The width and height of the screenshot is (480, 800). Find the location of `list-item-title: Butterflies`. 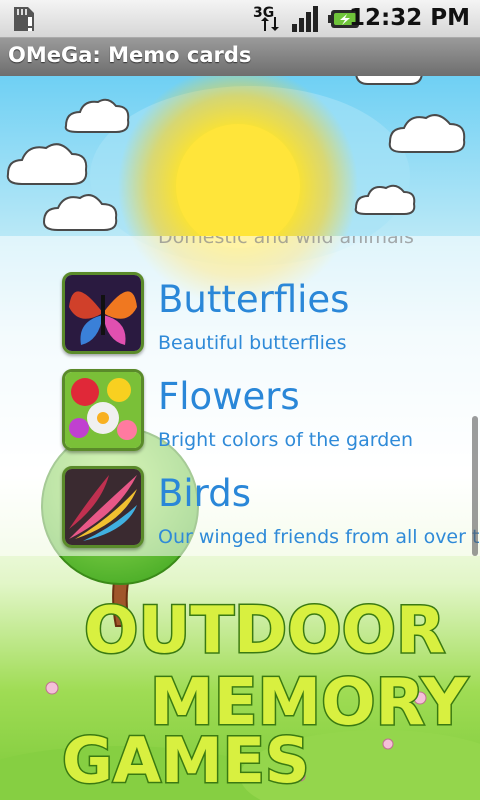

list-item-title: Butterflies is located at coordinates (254, 299).